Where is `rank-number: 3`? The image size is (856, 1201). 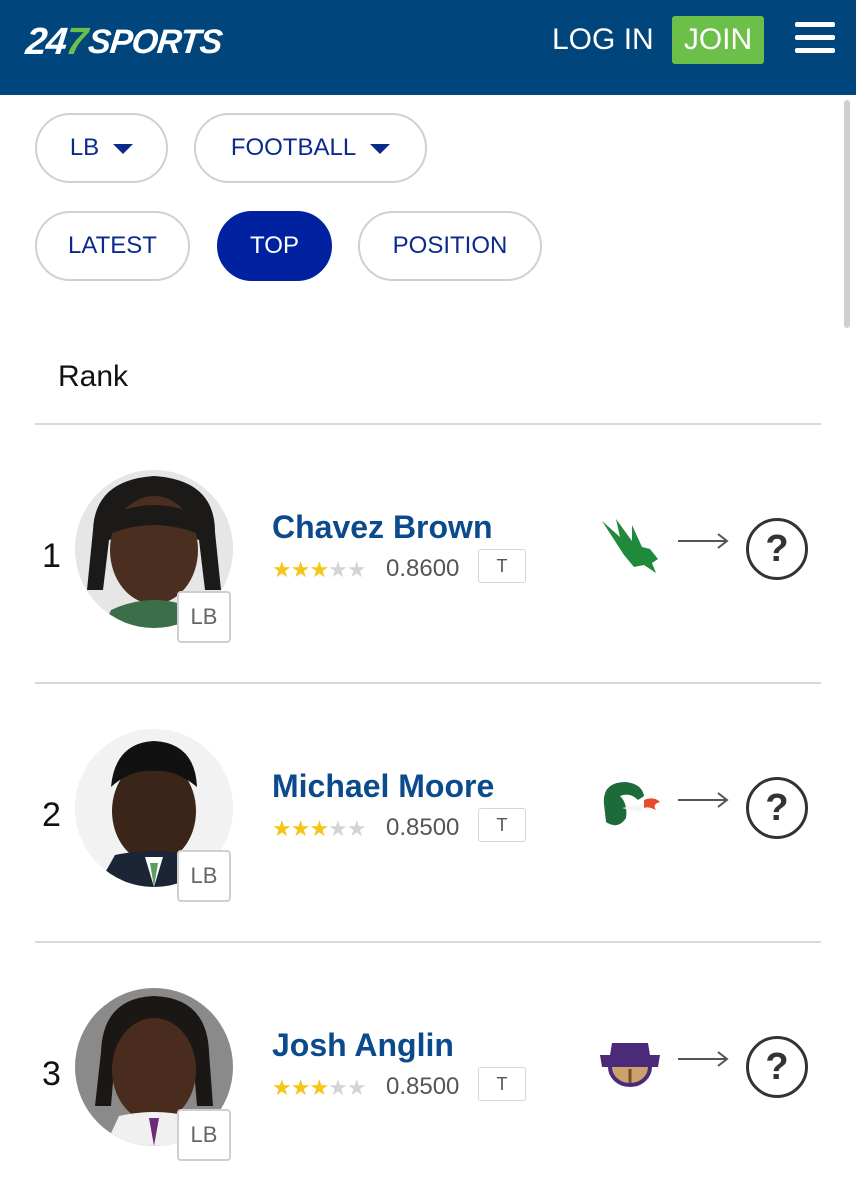
rank-number: 3 is located at coordinates (51, 1074).